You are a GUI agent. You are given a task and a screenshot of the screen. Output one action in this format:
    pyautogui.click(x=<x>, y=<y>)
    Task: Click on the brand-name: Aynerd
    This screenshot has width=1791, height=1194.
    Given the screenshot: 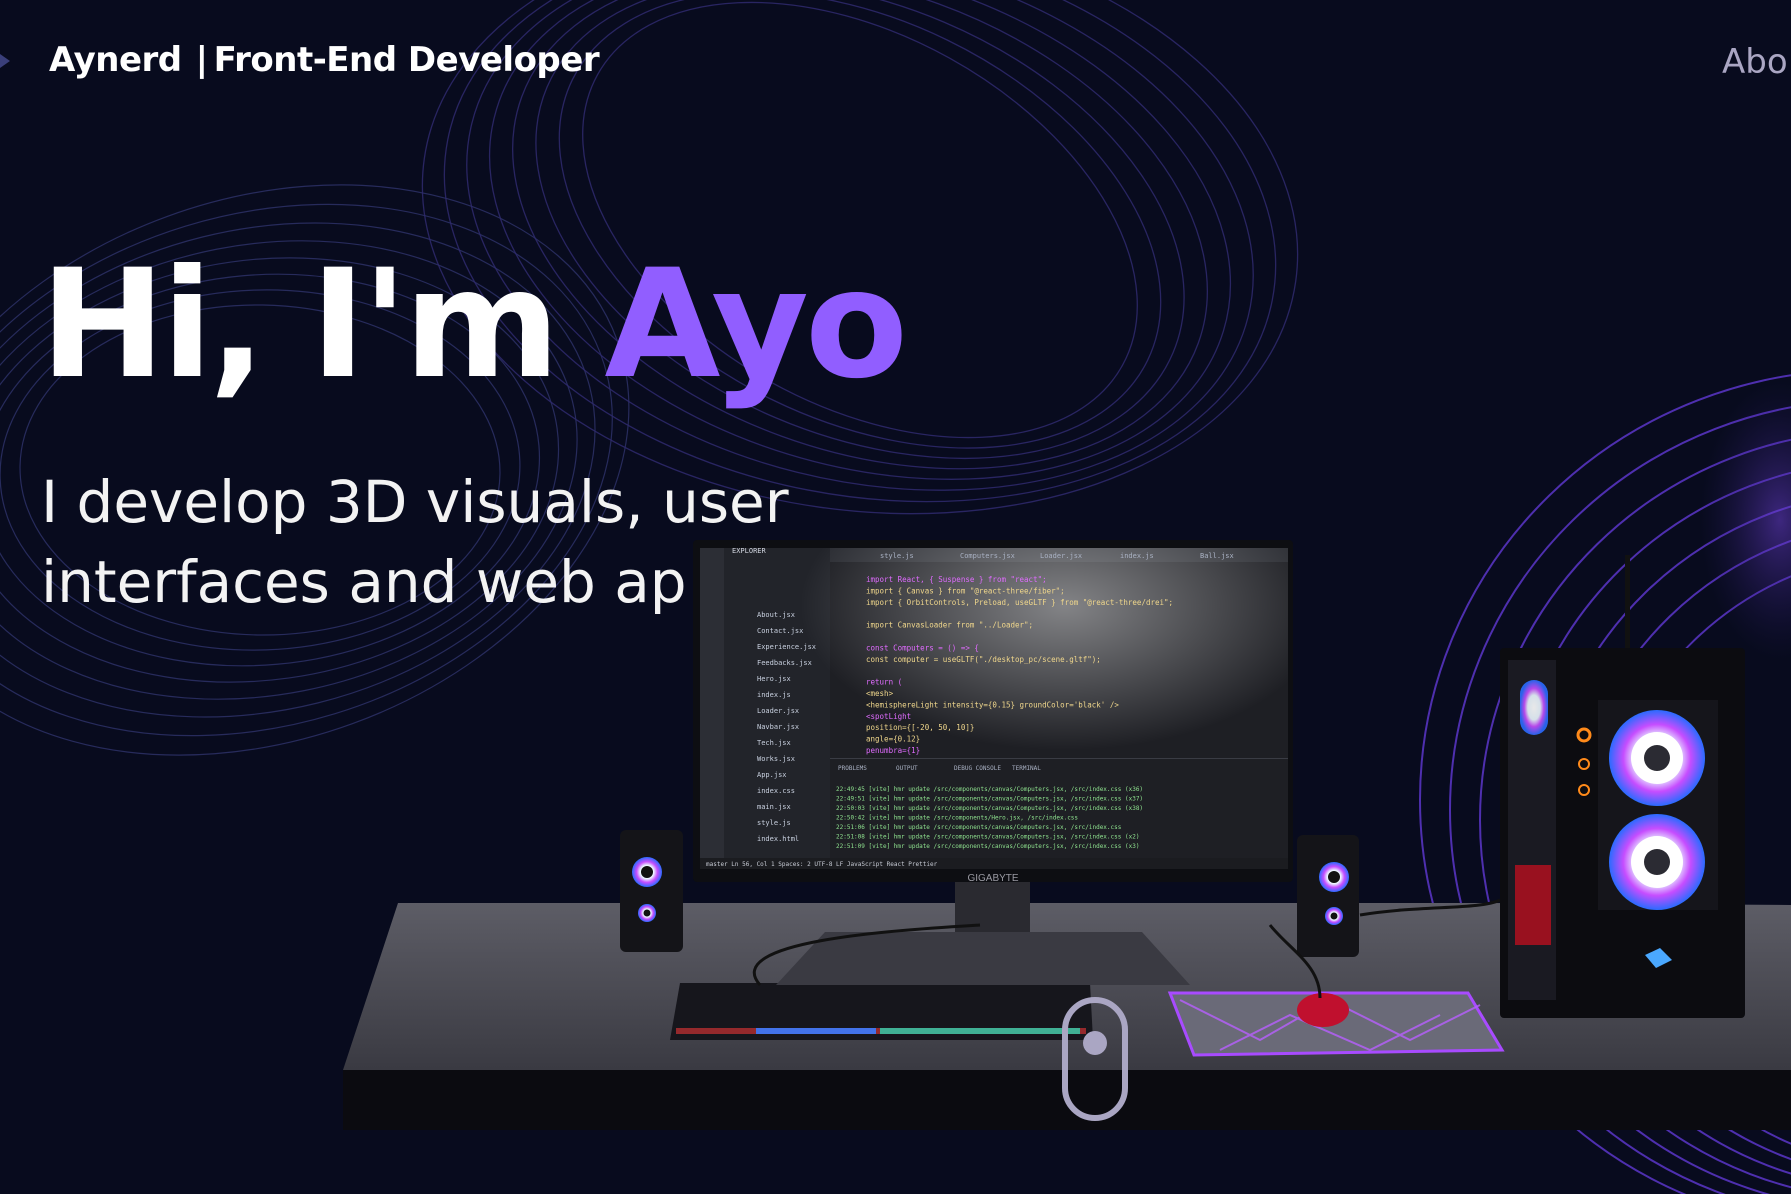 What is the action you would take?
    pyautogui.click(x=115, y=60)
    